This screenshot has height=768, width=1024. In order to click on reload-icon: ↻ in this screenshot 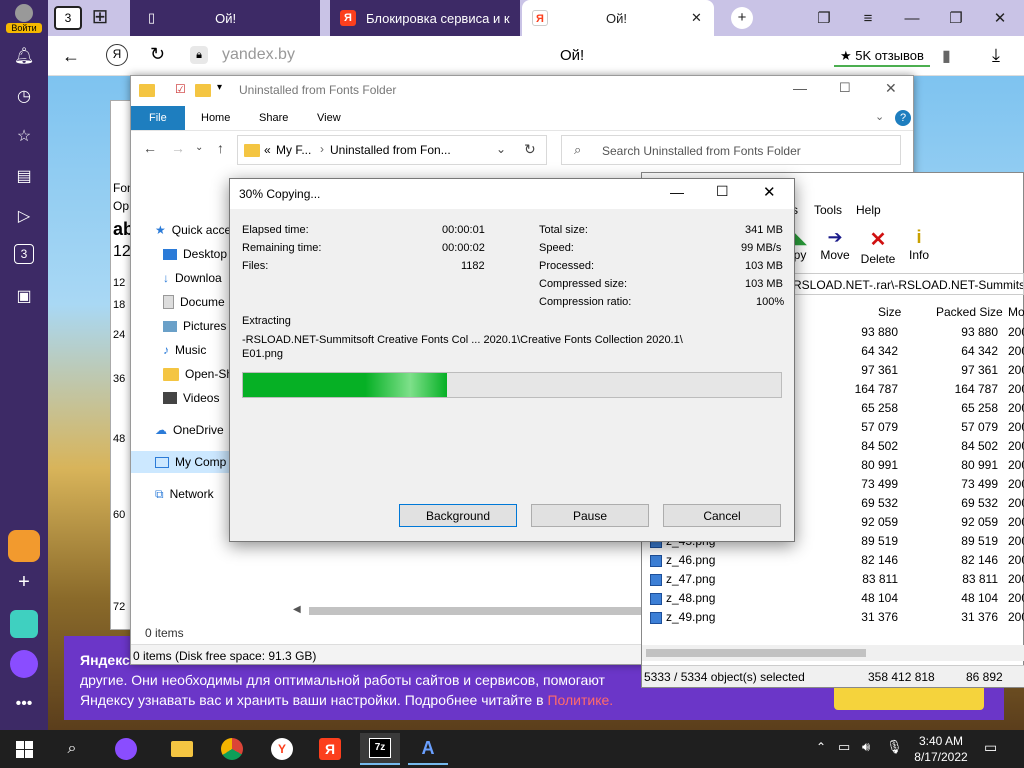, I will do `click(157, 54)`.